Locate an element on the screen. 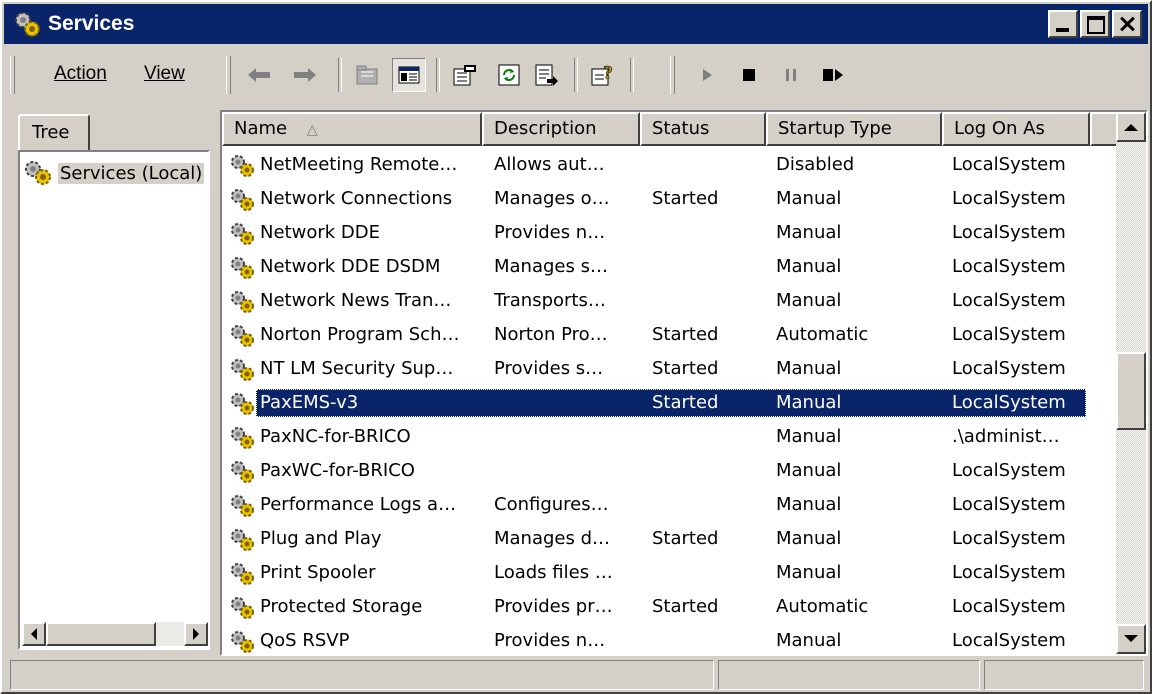 This screenshot has width=1152, height=694. table-row: PaxWC-for-BRICO Manual LocalSystem is located at coordinates (672, 471).